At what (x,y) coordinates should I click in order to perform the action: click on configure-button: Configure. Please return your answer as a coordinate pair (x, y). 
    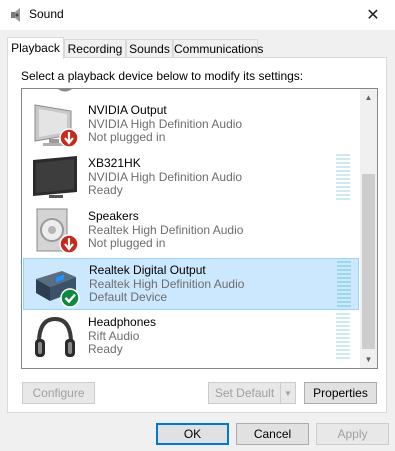
    Looking at the image, I should click on (58, 393).